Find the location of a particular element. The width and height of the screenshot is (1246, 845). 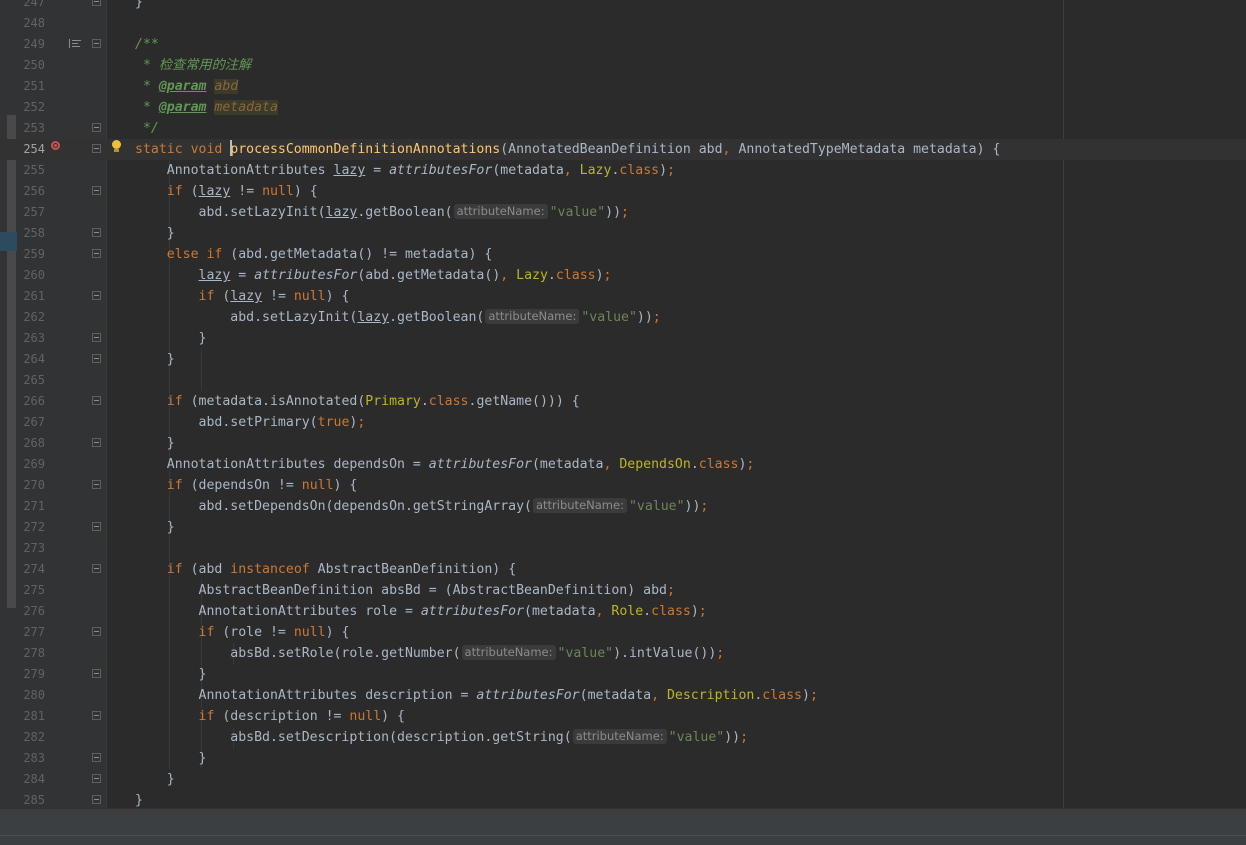

code-line: 279 } is located at coordinates (623, 674).